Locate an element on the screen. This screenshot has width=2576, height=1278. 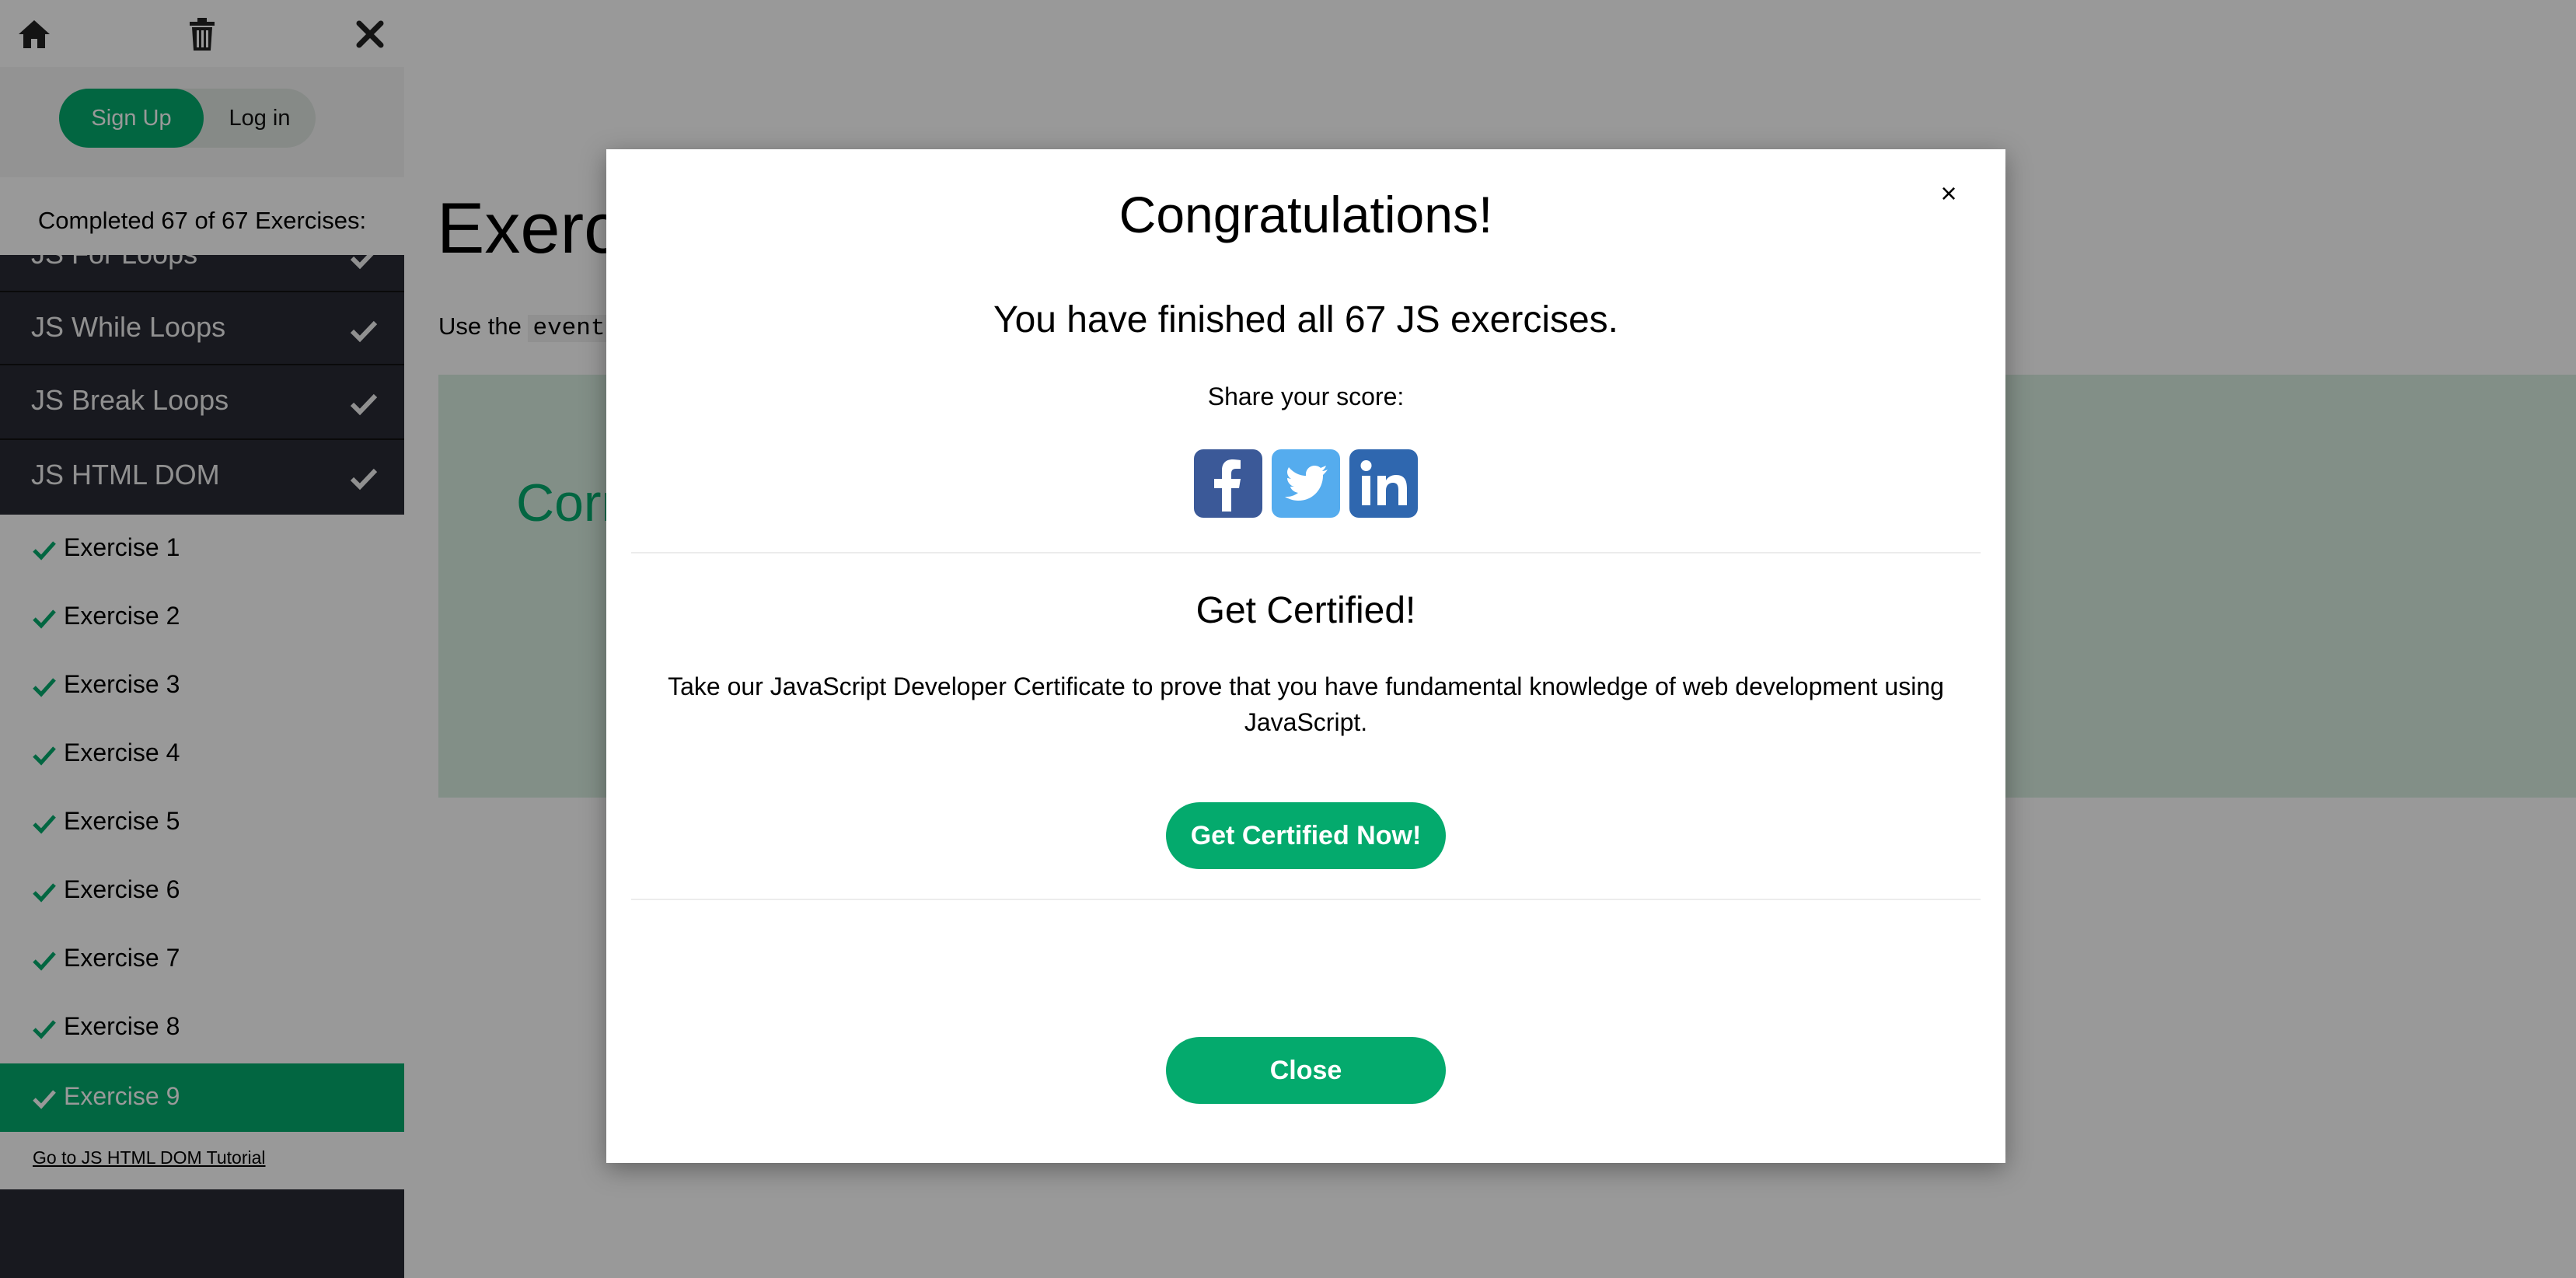
certified-title: Get Certified! is located at coordinates (1306, 610).